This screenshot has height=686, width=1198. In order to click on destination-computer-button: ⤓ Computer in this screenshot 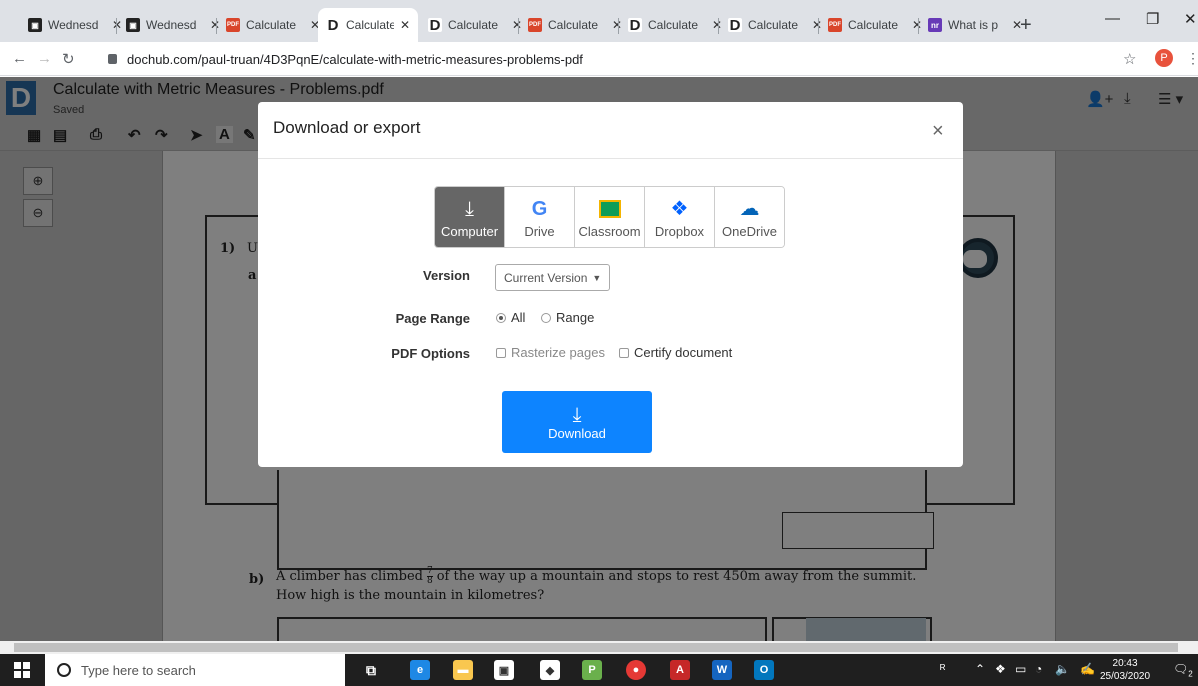, I will do `click(470, 217)`.